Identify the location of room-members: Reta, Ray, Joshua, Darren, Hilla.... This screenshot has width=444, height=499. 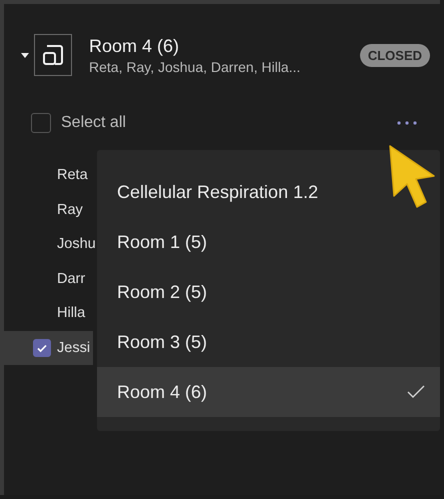
(195, 66).